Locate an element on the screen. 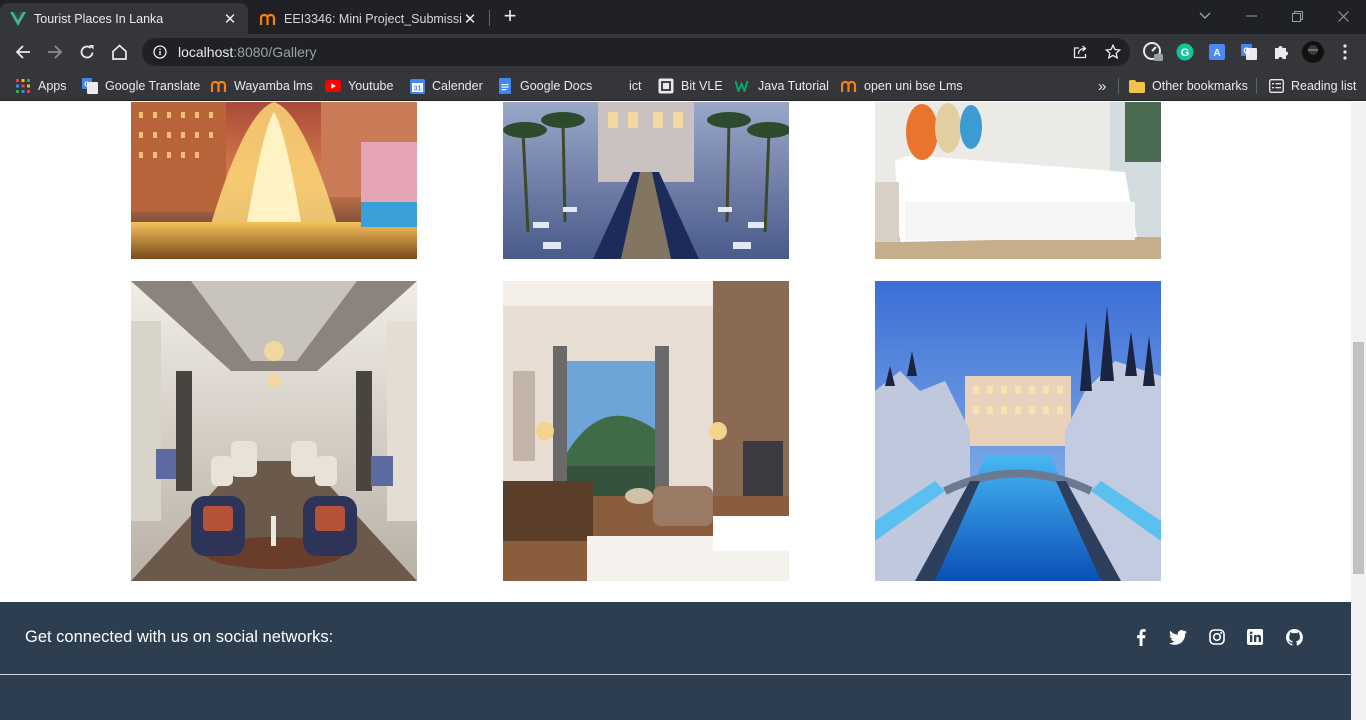  calendar-icon: 31 is located at coordinates (417, 86).